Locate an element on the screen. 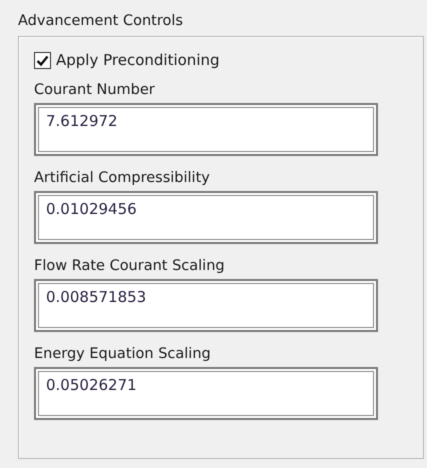  preconditioning-checkbox: Apply Preconditioning is located at coordinates (228, 60).